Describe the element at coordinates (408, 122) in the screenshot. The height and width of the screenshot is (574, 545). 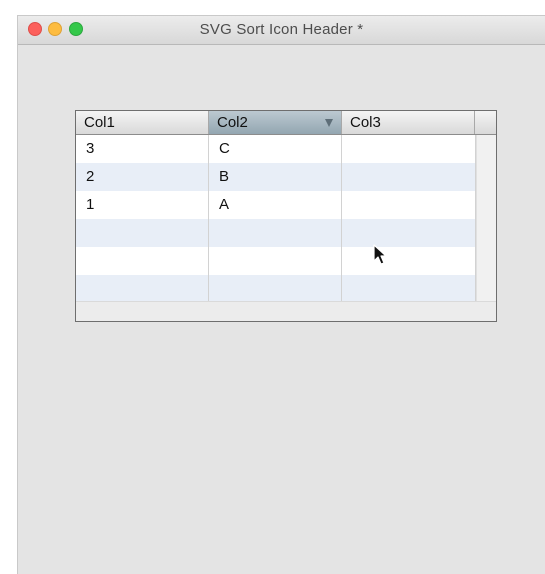
I see `column-header-col3: Col3` at that location.